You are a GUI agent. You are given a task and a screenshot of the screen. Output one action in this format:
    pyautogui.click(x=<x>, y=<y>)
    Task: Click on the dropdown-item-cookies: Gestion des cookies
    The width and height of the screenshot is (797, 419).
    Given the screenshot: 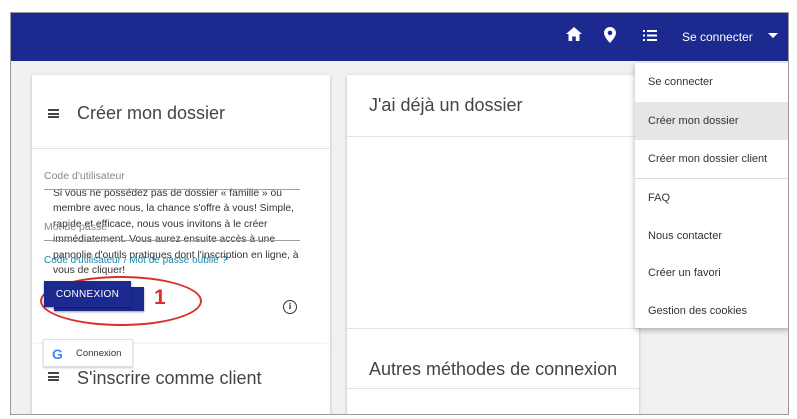 What is the action you would take?
    pyautogui.click(x=711, y=311)
    